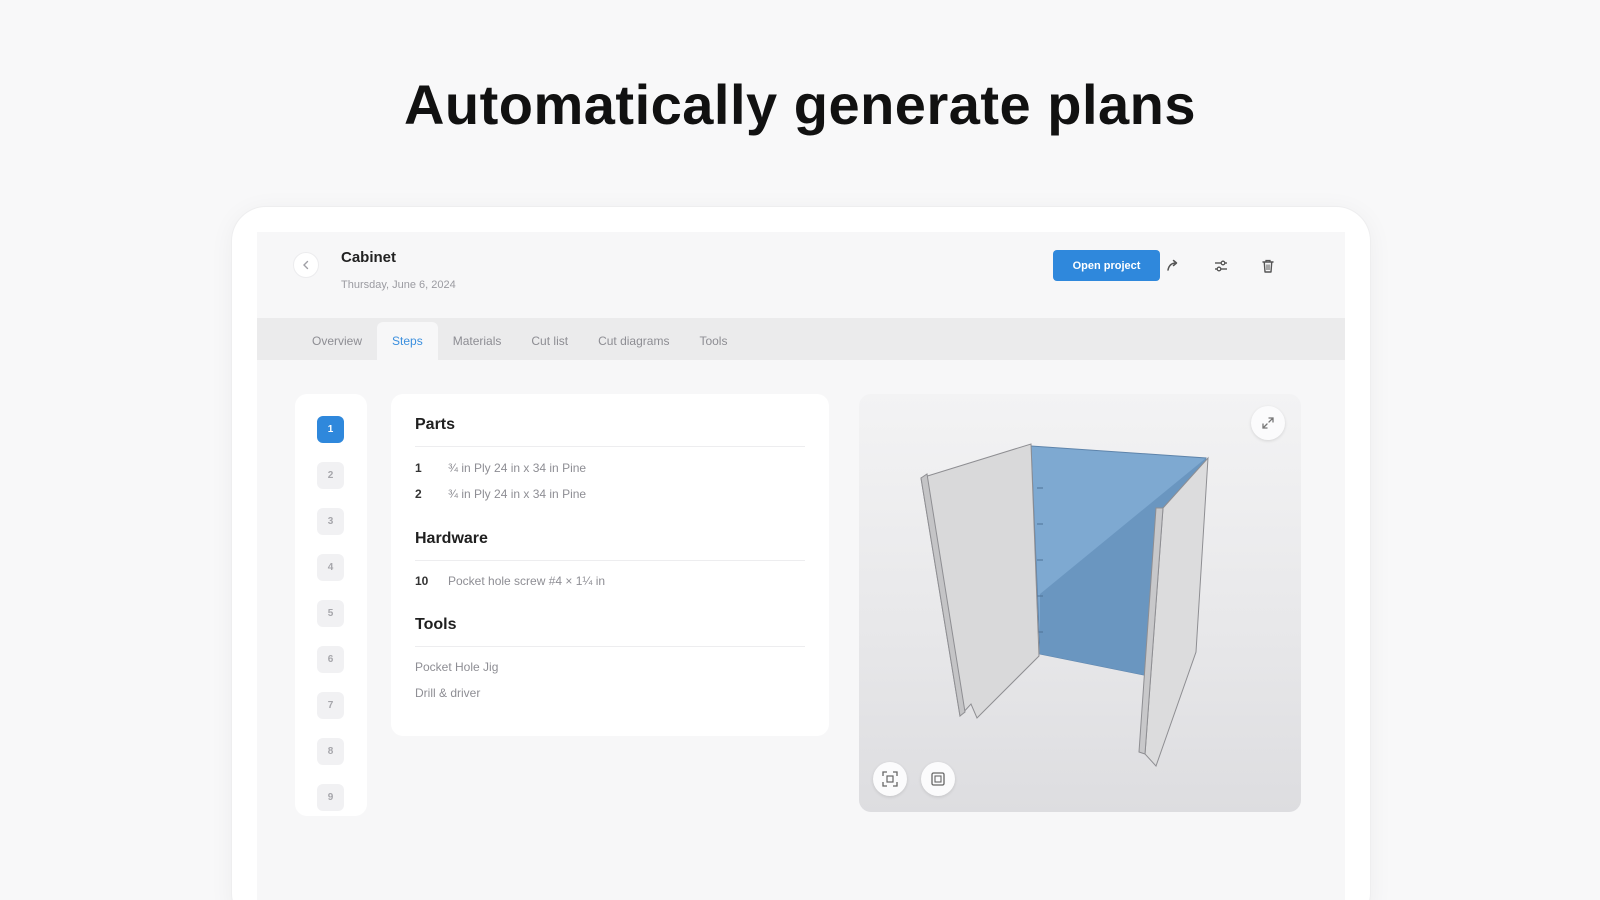 The width and height of the screenshot is (1600, 900). I want to click on back-button, so click(306, 265).